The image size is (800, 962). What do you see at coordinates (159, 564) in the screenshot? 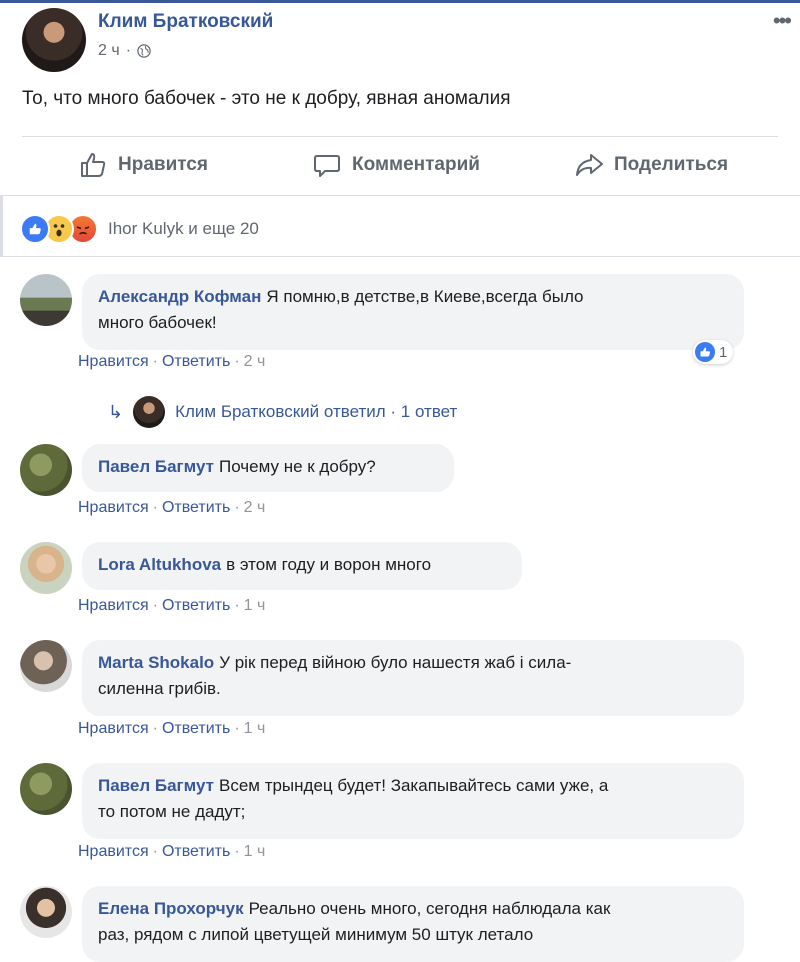
I see `commenter-name: Lora Altukhova` at bounding box center [159, 564].